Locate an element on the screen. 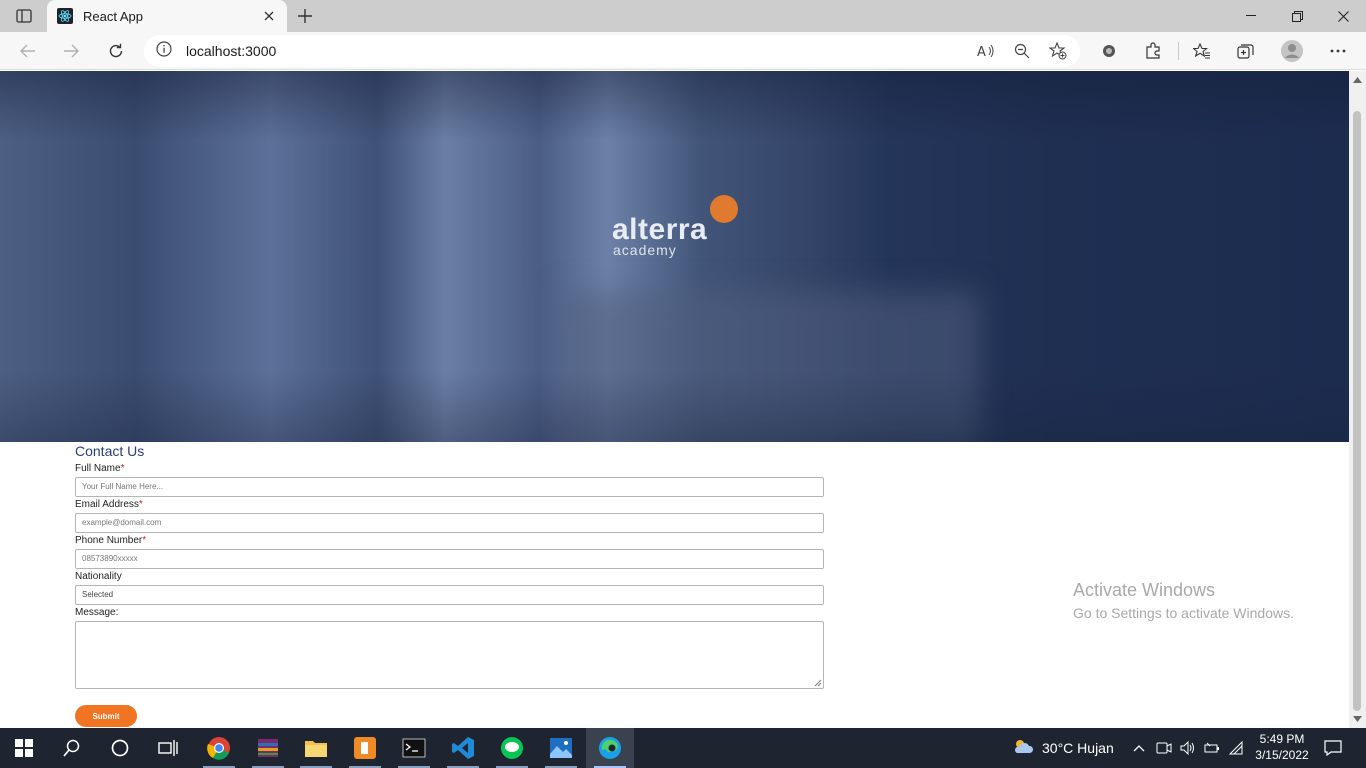 The height and width of the screenshot is (768, 1366). message-textarea is located at coordinates (449, 655).